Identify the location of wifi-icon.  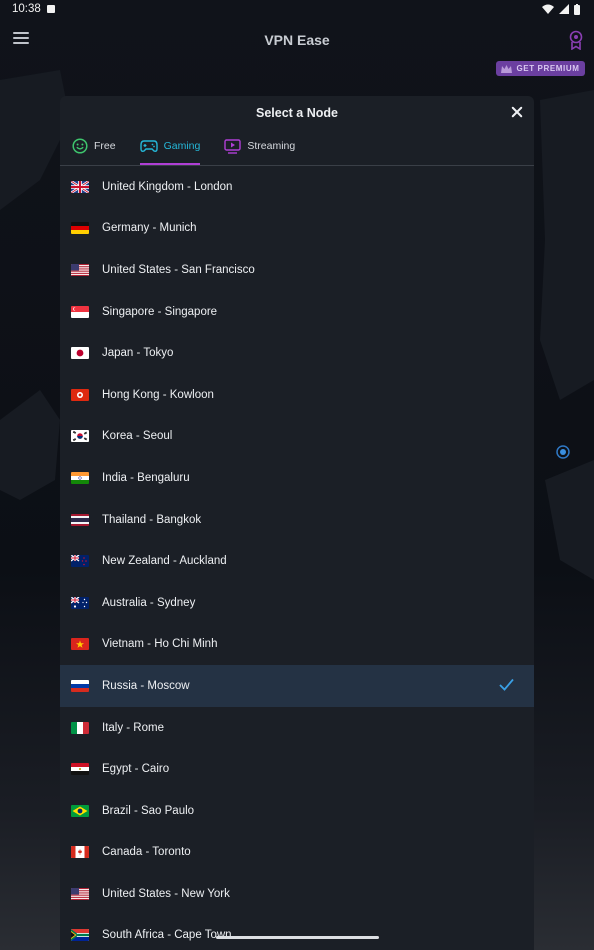
(548, 9).